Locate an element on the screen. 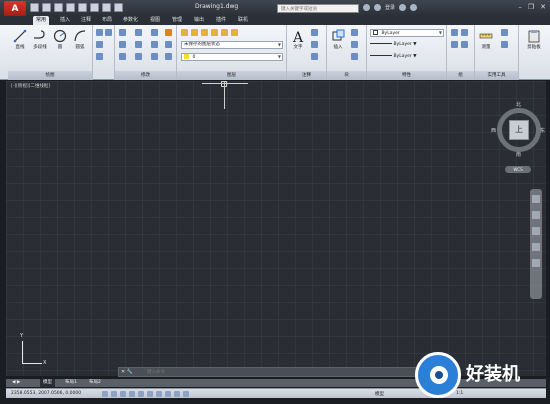  circle-tool: 圆 is located at coordinates (60, 39).